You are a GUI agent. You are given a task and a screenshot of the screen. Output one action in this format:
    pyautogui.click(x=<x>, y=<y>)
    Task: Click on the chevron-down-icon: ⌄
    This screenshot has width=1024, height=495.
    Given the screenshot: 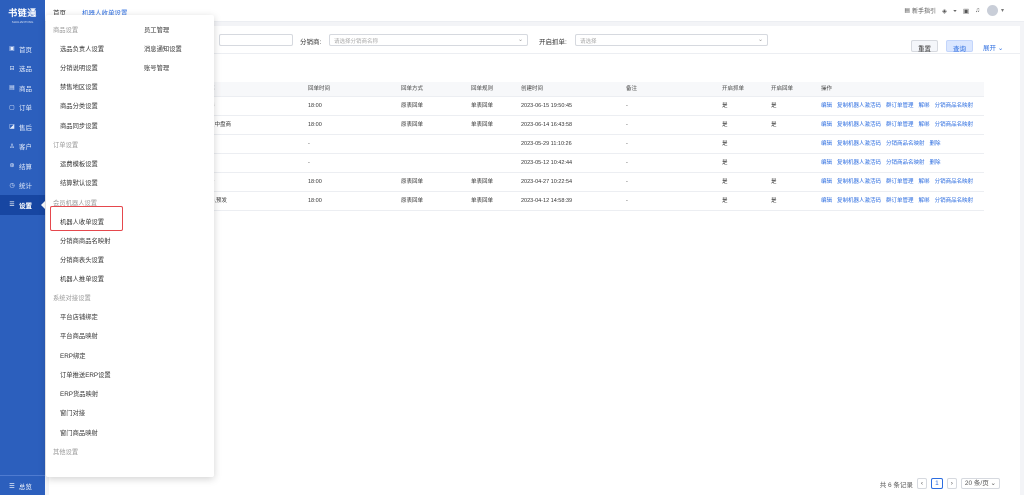 What is the action you would take?
    pyautogui.click(x=1000, y=48)
    